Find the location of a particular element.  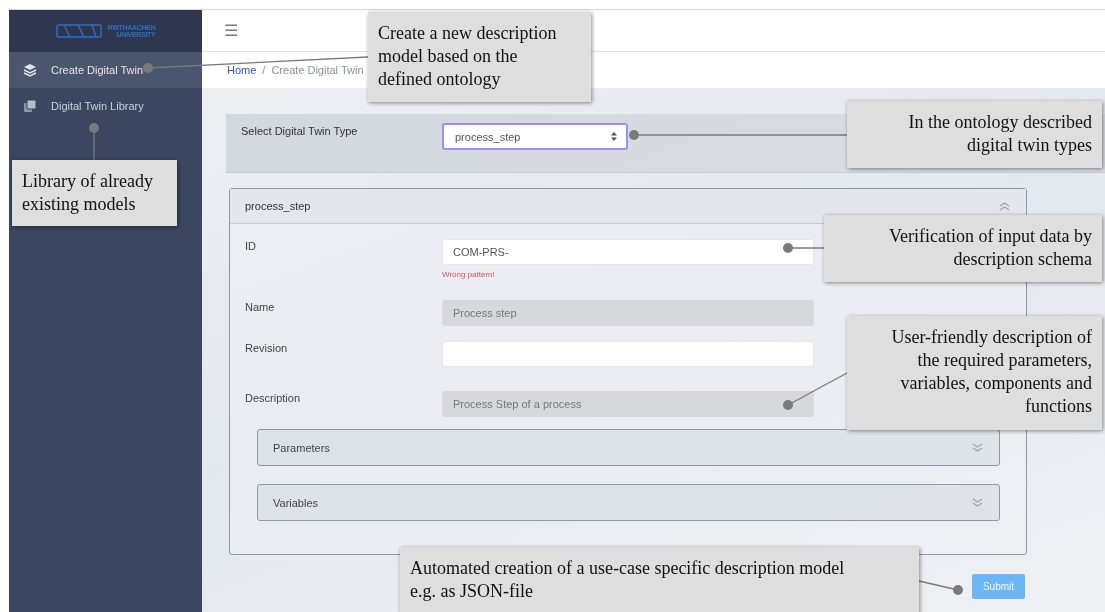

annotation-callout: Create a new description model based on the defined ontology is located at coordinates (479, 57).